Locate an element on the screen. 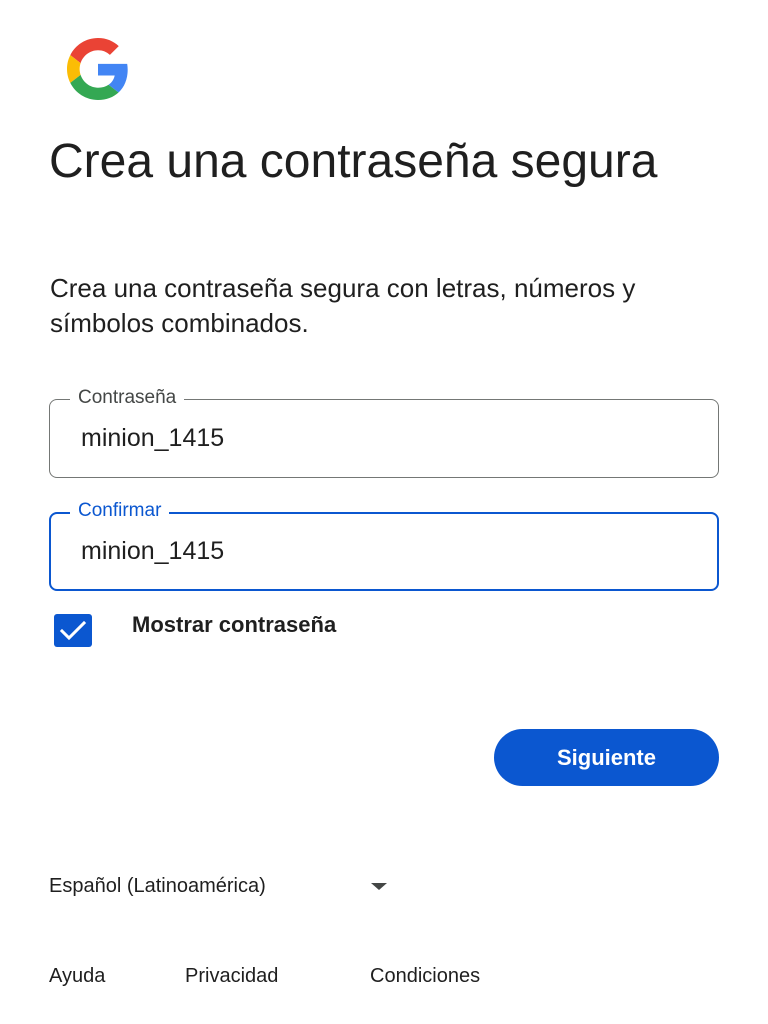 Image resolution: width=768 pixels, height=1024 pixels. google-g-icon is located at coordinates (97, 69).